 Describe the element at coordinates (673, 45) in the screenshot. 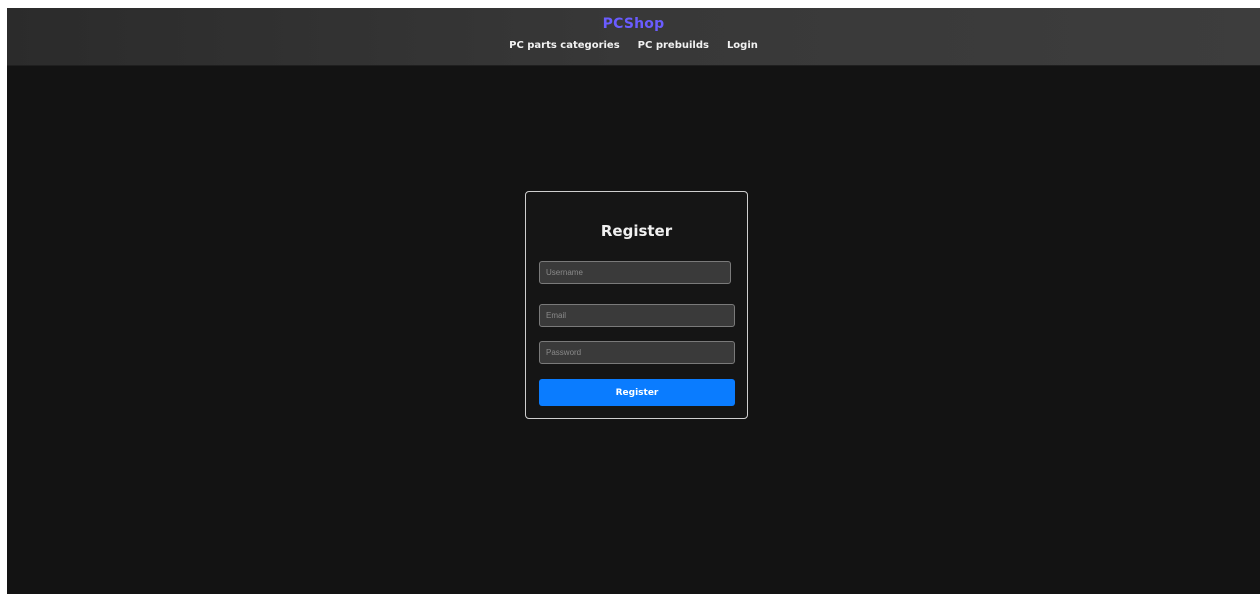

I see `nav-link-pc-prebuilds: PC prebuilds` at that location.